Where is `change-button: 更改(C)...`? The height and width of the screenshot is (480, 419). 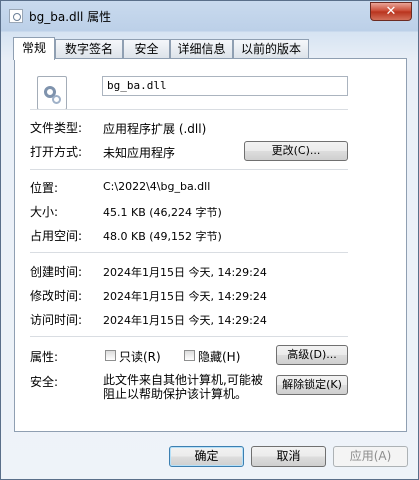
change-button: 更改(C)... is located at coordinates (296, 151).